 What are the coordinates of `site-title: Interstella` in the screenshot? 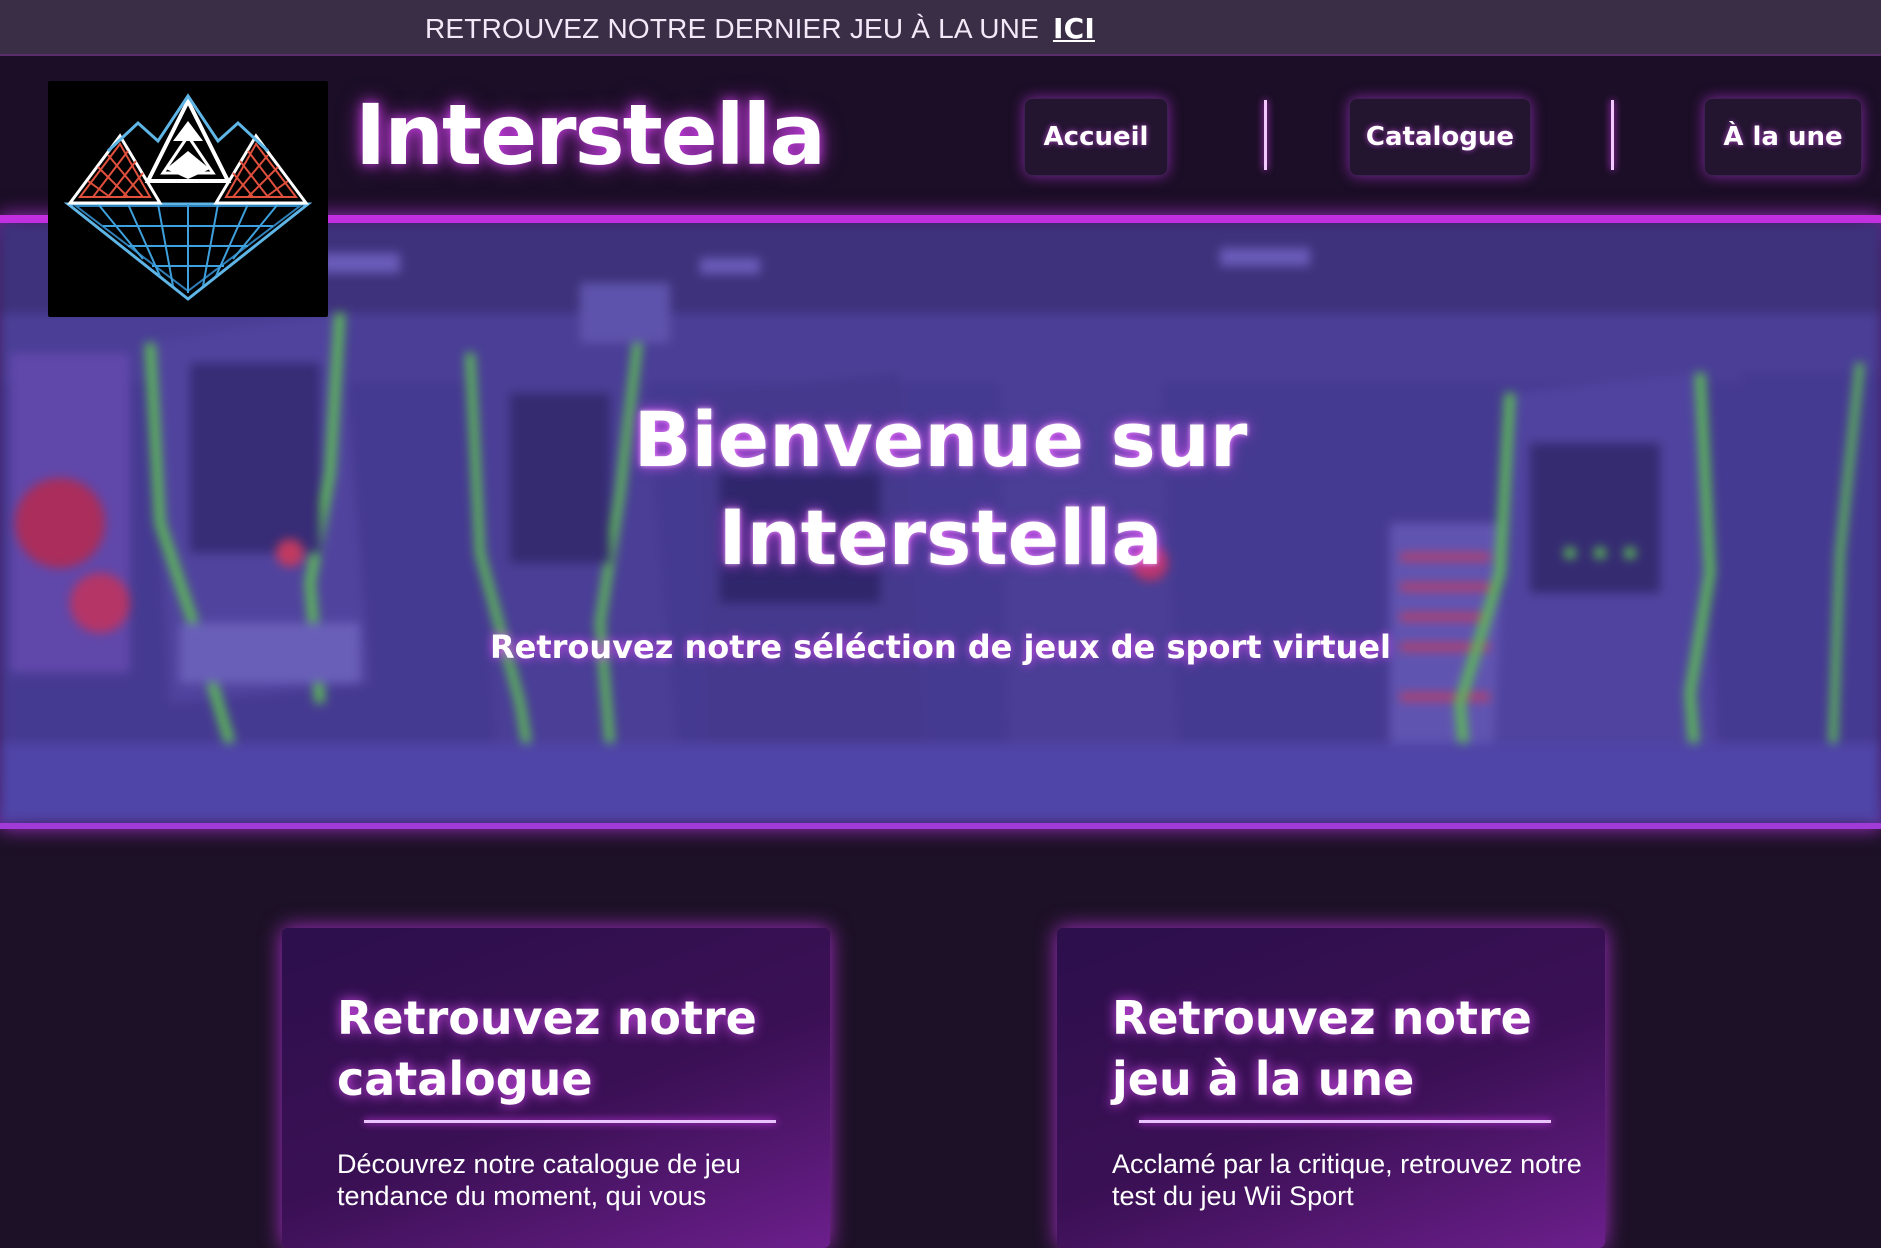 It's located at (590, 135).